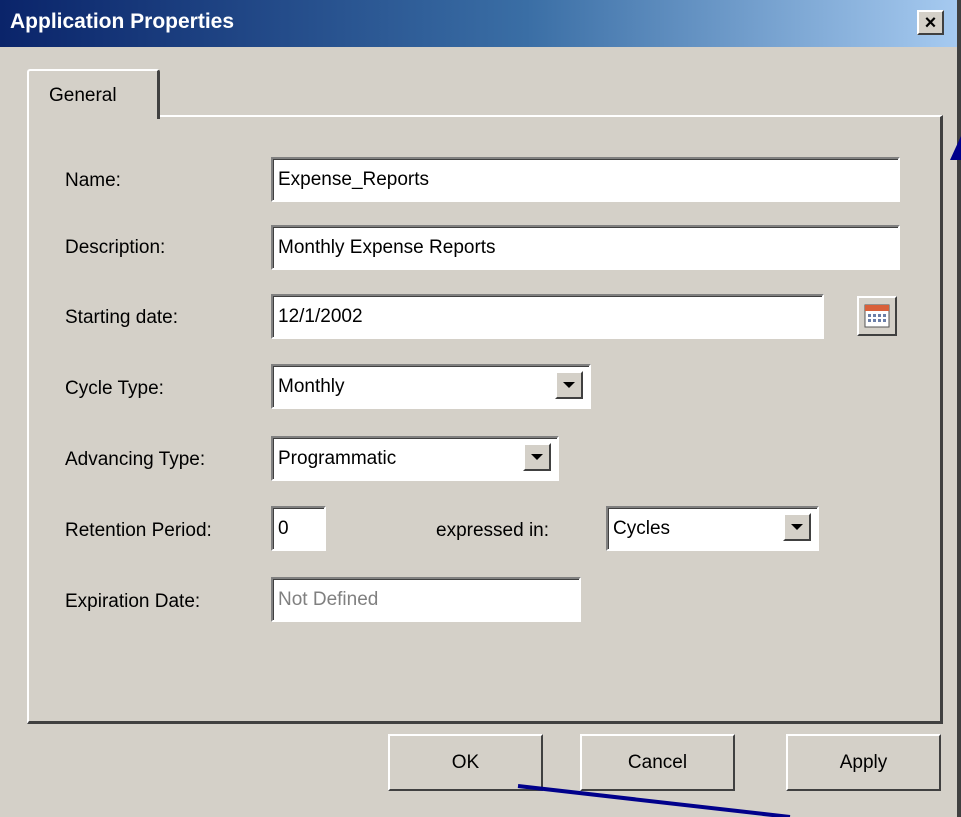  What do you see at coordinates (138, 530) in the screenshot?
I see `retention-period-label: Retention Period:` at bounding box center [138, 530].